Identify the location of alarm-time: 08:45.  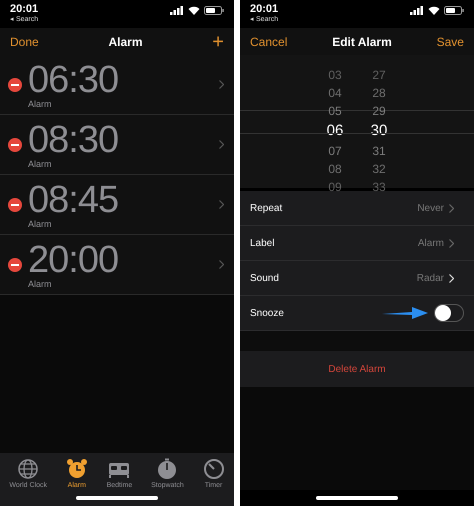
(74, 199).